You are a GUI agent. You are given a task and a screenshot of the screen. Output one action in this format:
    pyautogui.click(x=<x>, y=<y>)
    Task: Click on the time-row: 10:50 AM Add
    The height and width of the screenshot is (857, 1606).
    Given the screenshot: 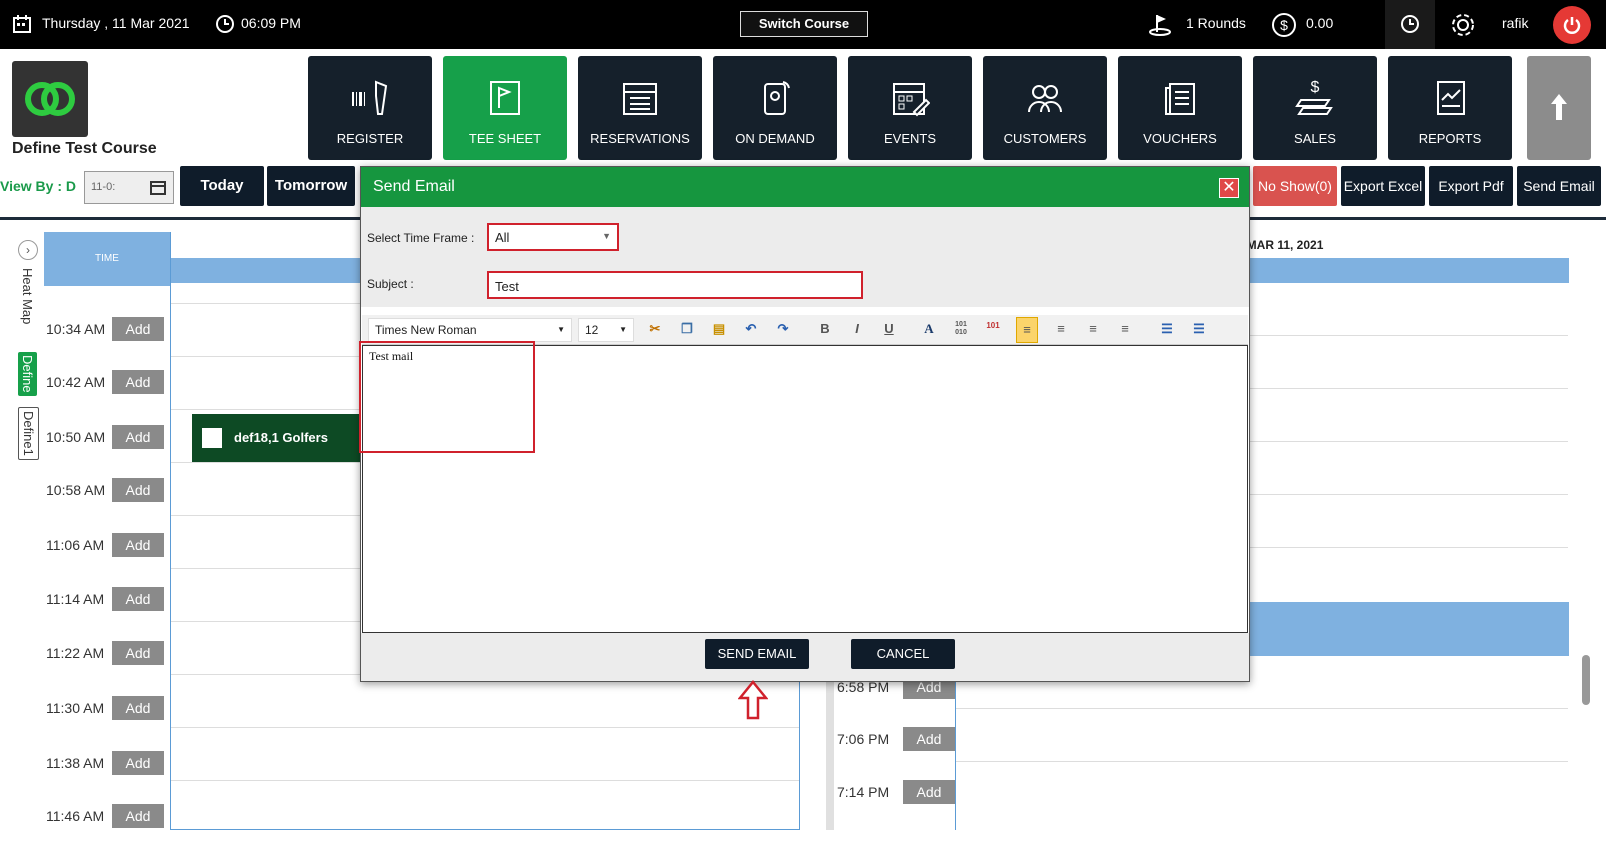 What is the action you would take?
    pyautogui.click(x=109, y=451)
    